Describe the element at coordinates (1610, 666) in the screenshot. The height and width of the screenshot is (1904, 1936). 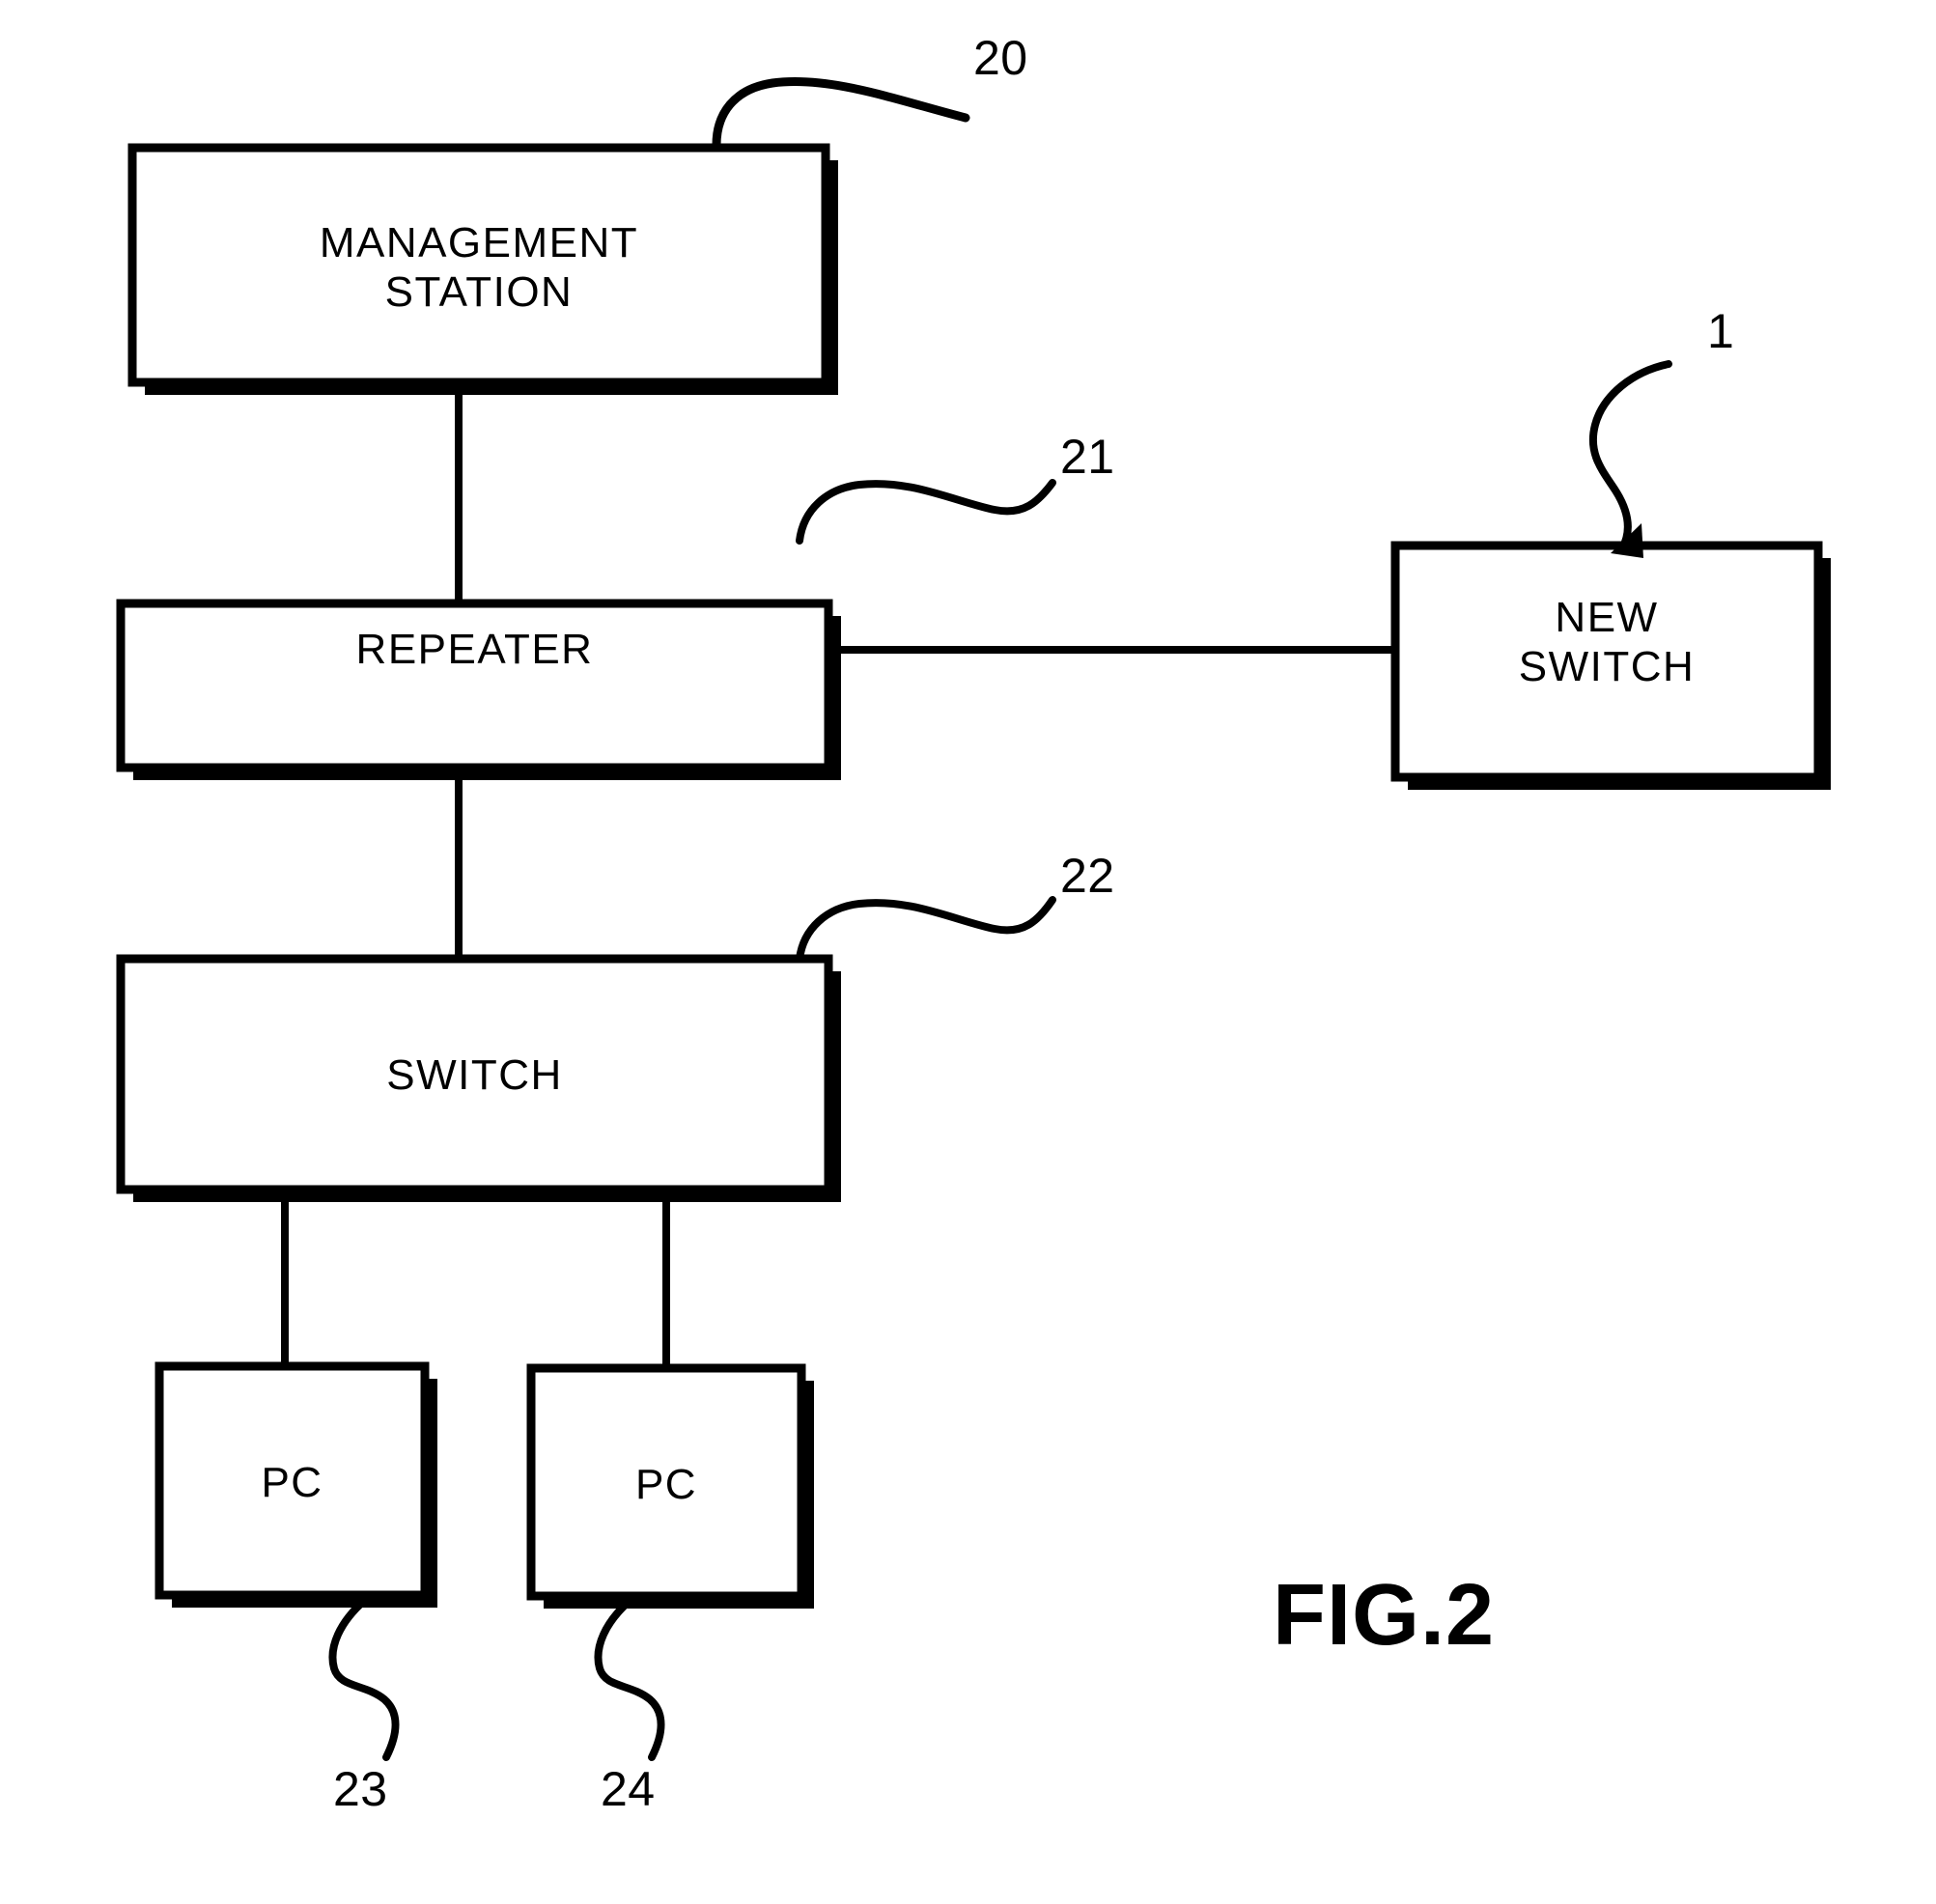
I see `new-switch-box` at that location.